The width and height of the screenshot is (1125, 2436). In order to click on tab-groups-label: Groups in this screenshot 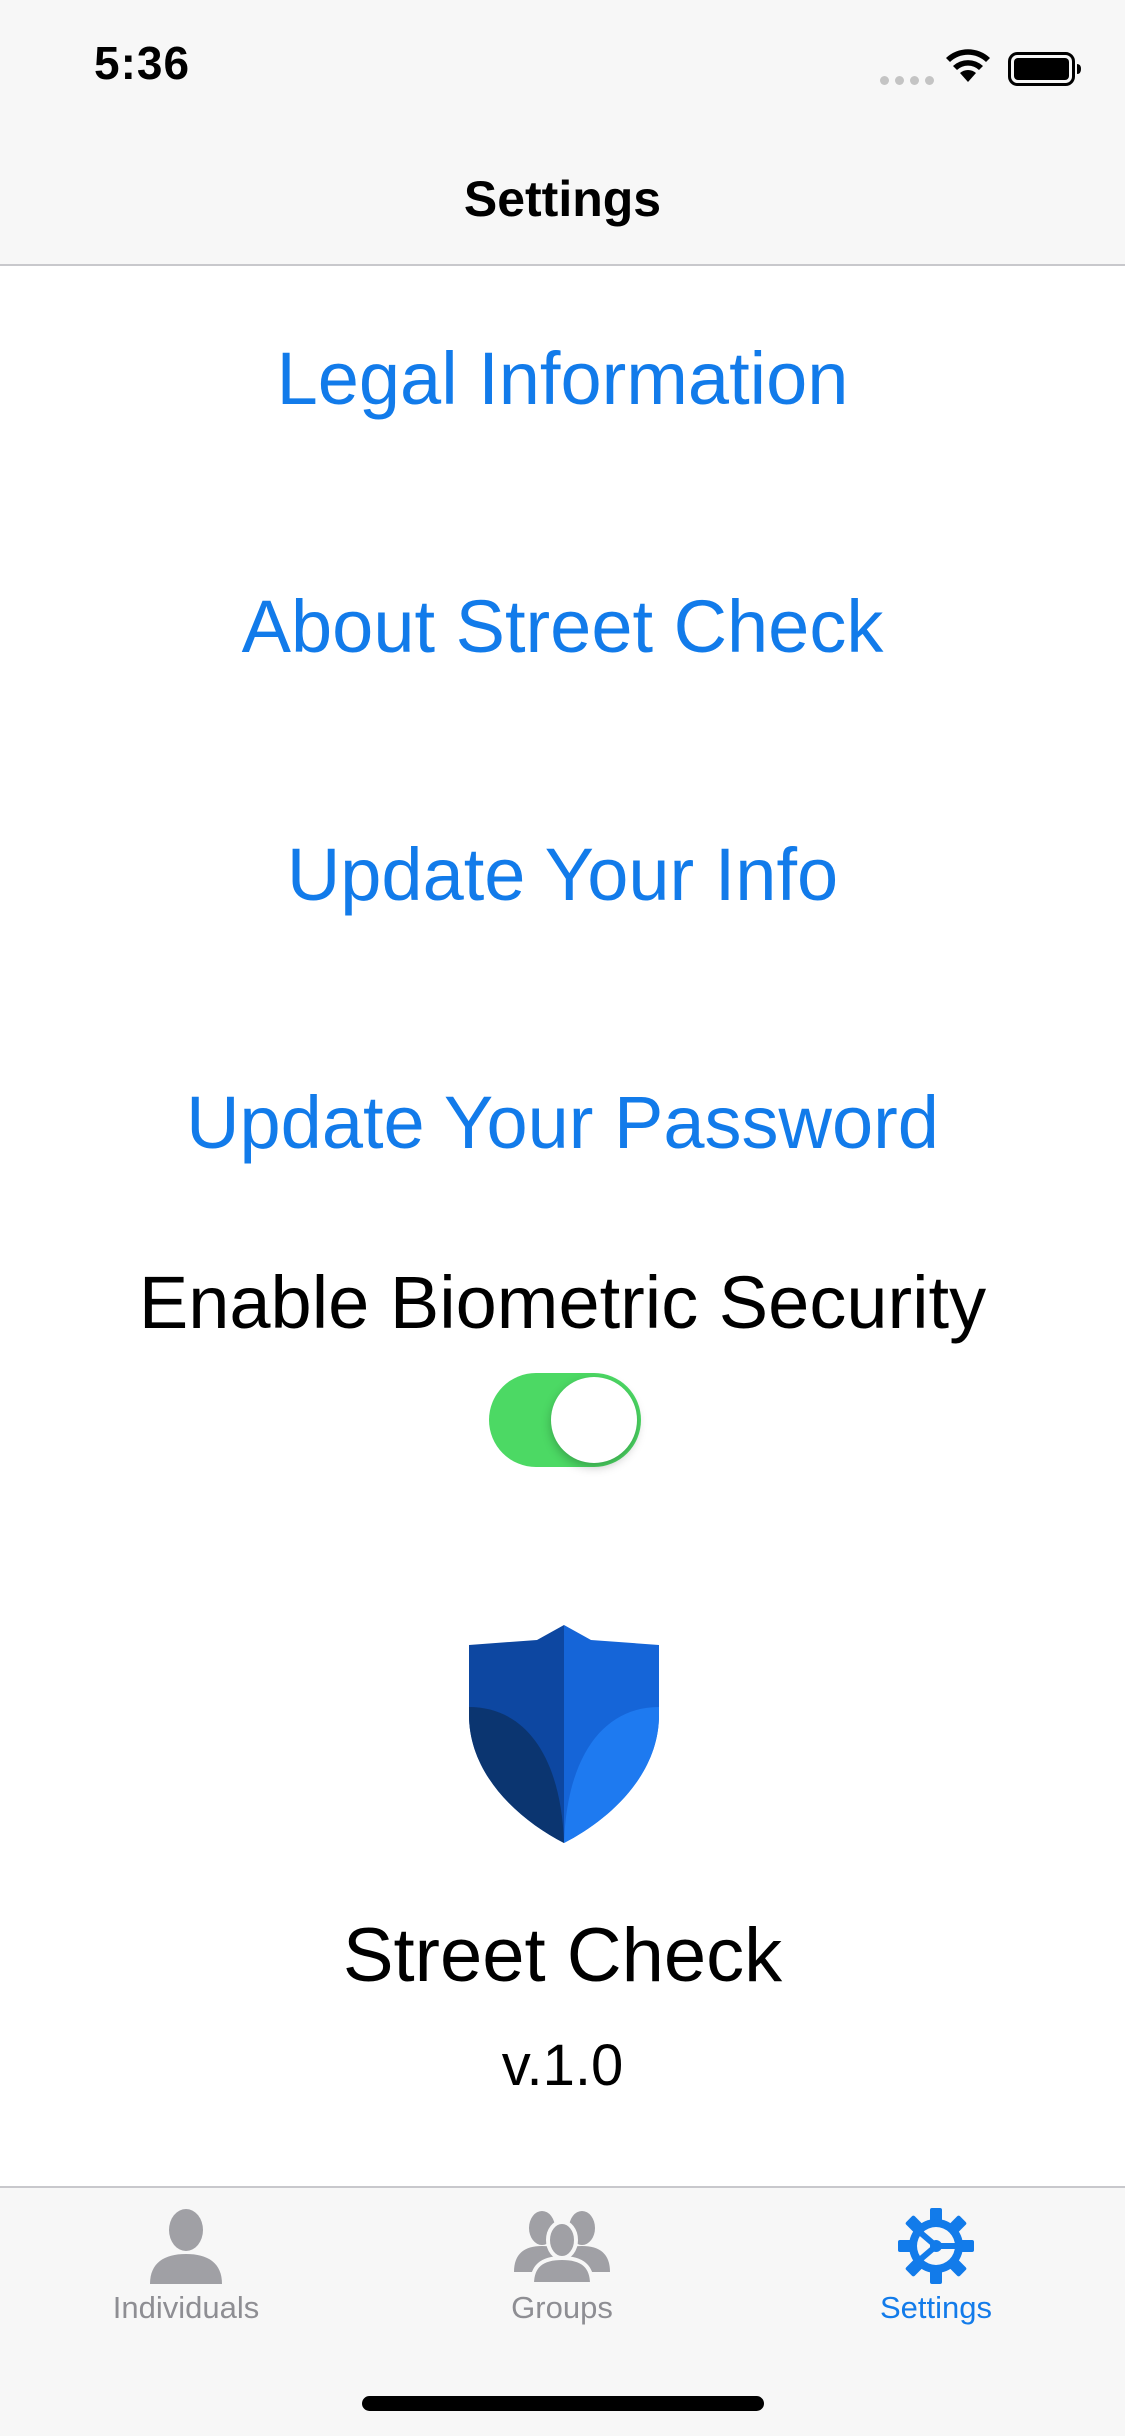, I will do `click(562, 2307)`.